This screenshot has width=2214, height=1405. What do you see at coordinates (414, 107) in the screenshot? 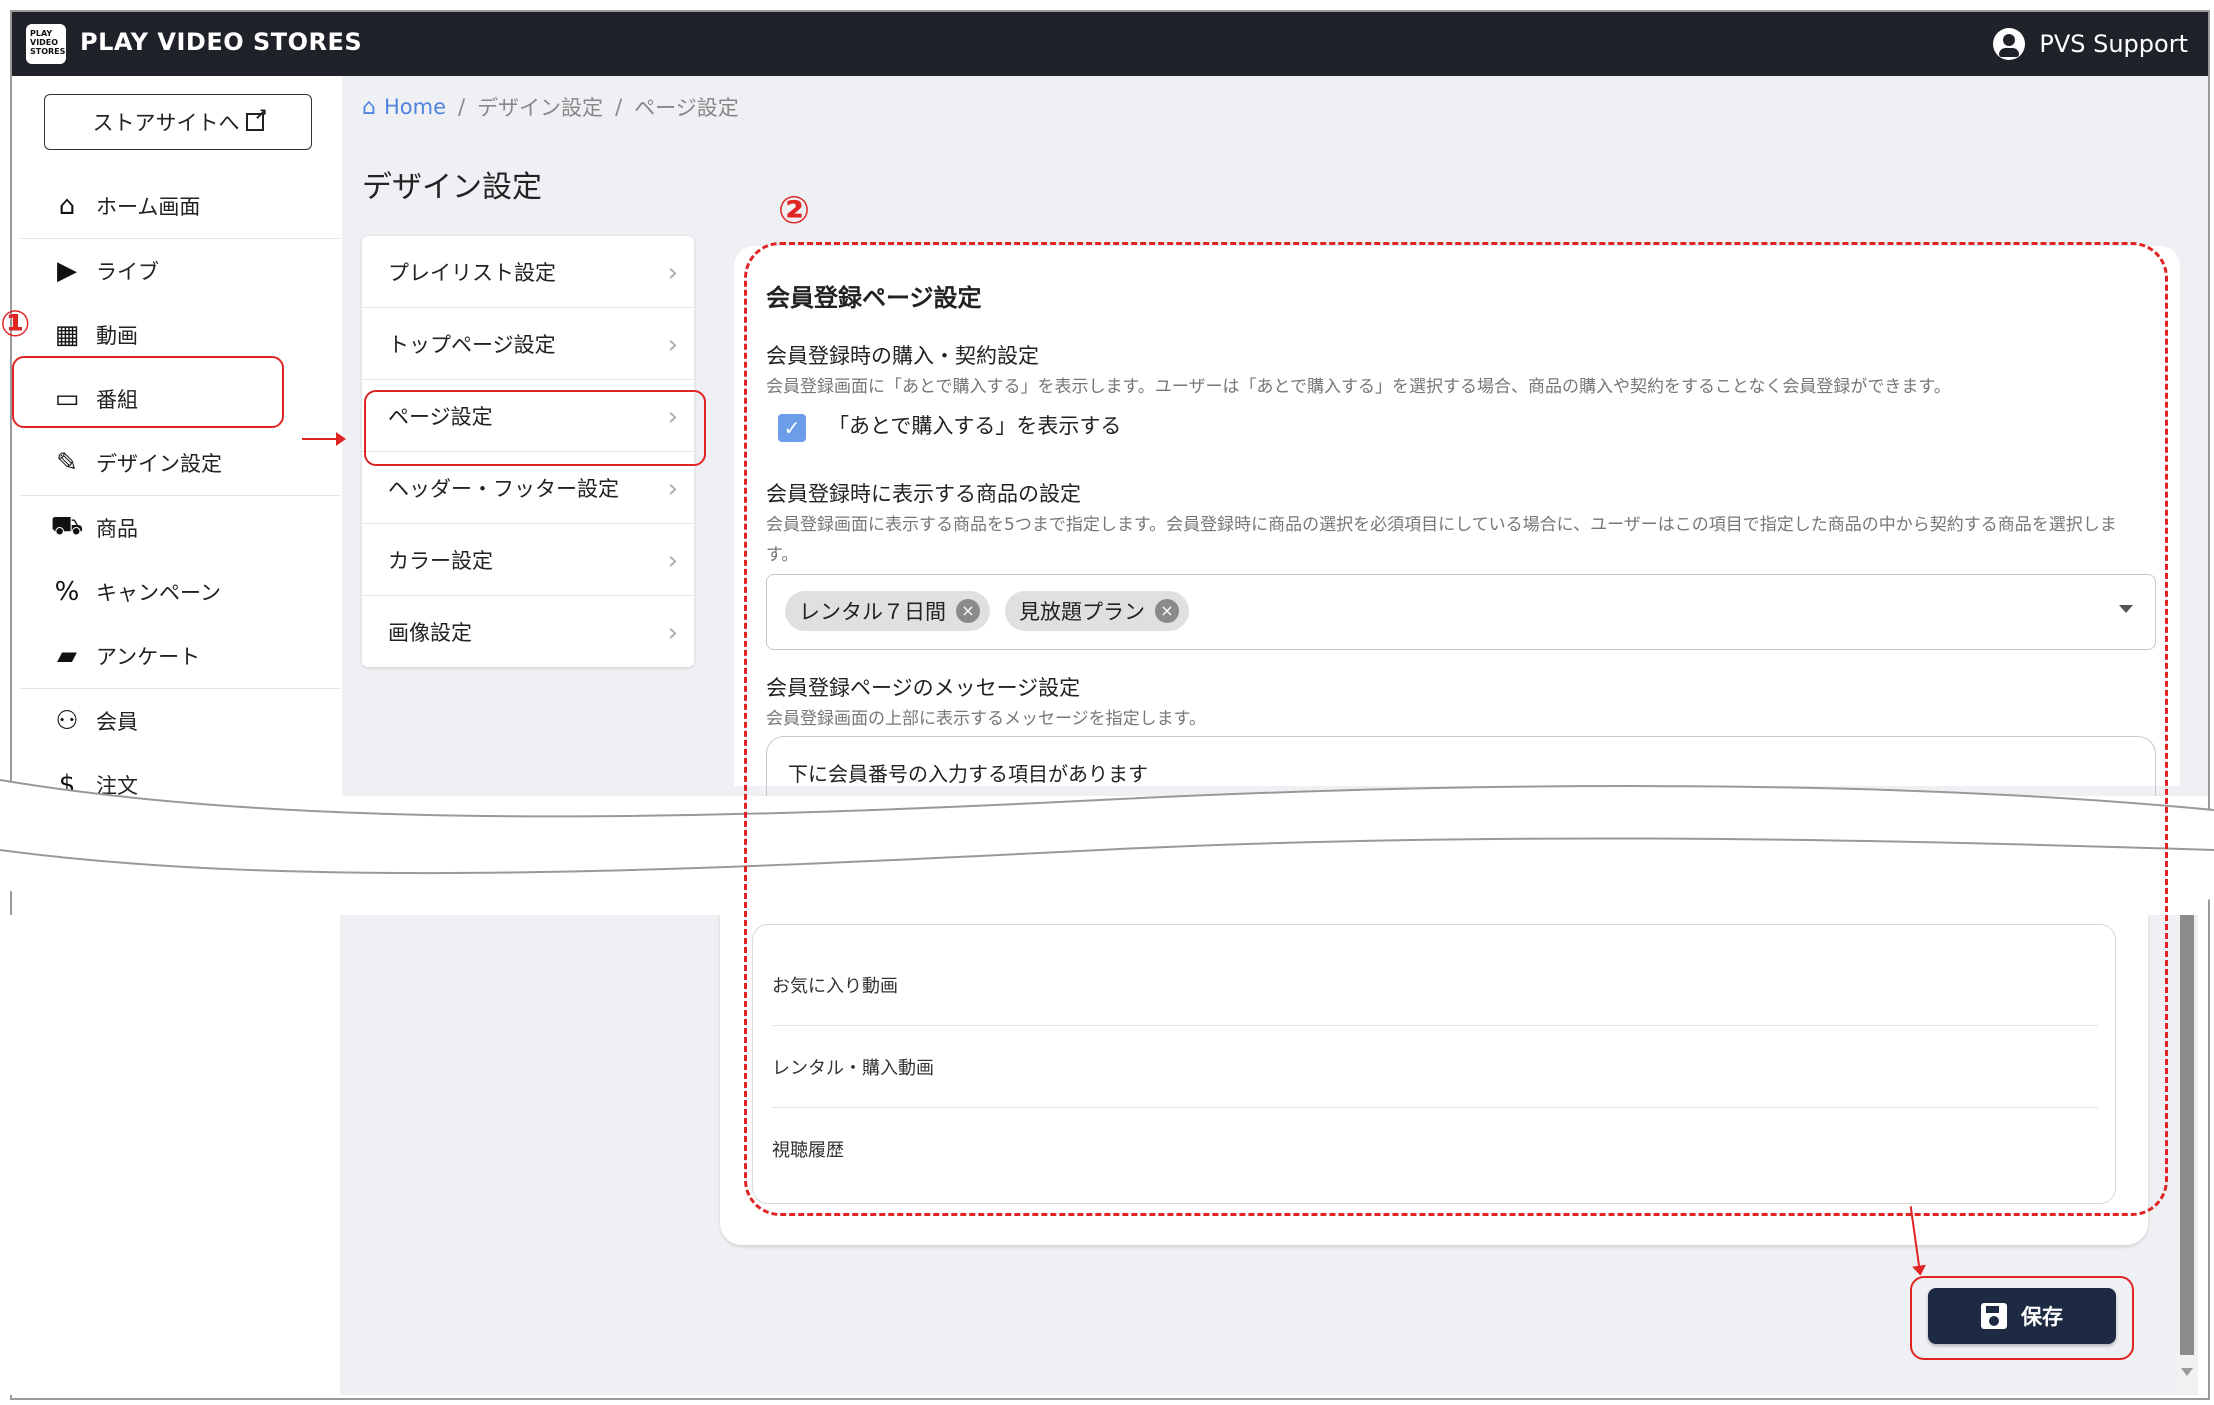
I see `breadcrumb-home-label: Home` at bounding box center [414, 107].